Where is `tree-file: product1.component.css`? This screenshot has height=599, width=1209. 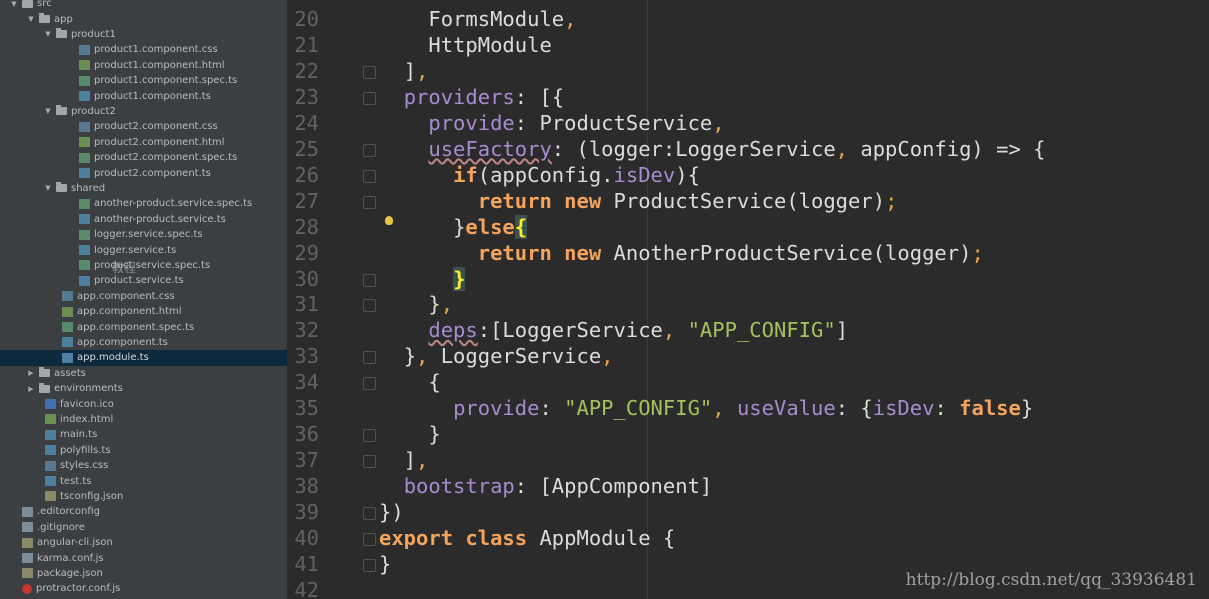
tree-file: product1.component.css is located at coordinates (143, 49).